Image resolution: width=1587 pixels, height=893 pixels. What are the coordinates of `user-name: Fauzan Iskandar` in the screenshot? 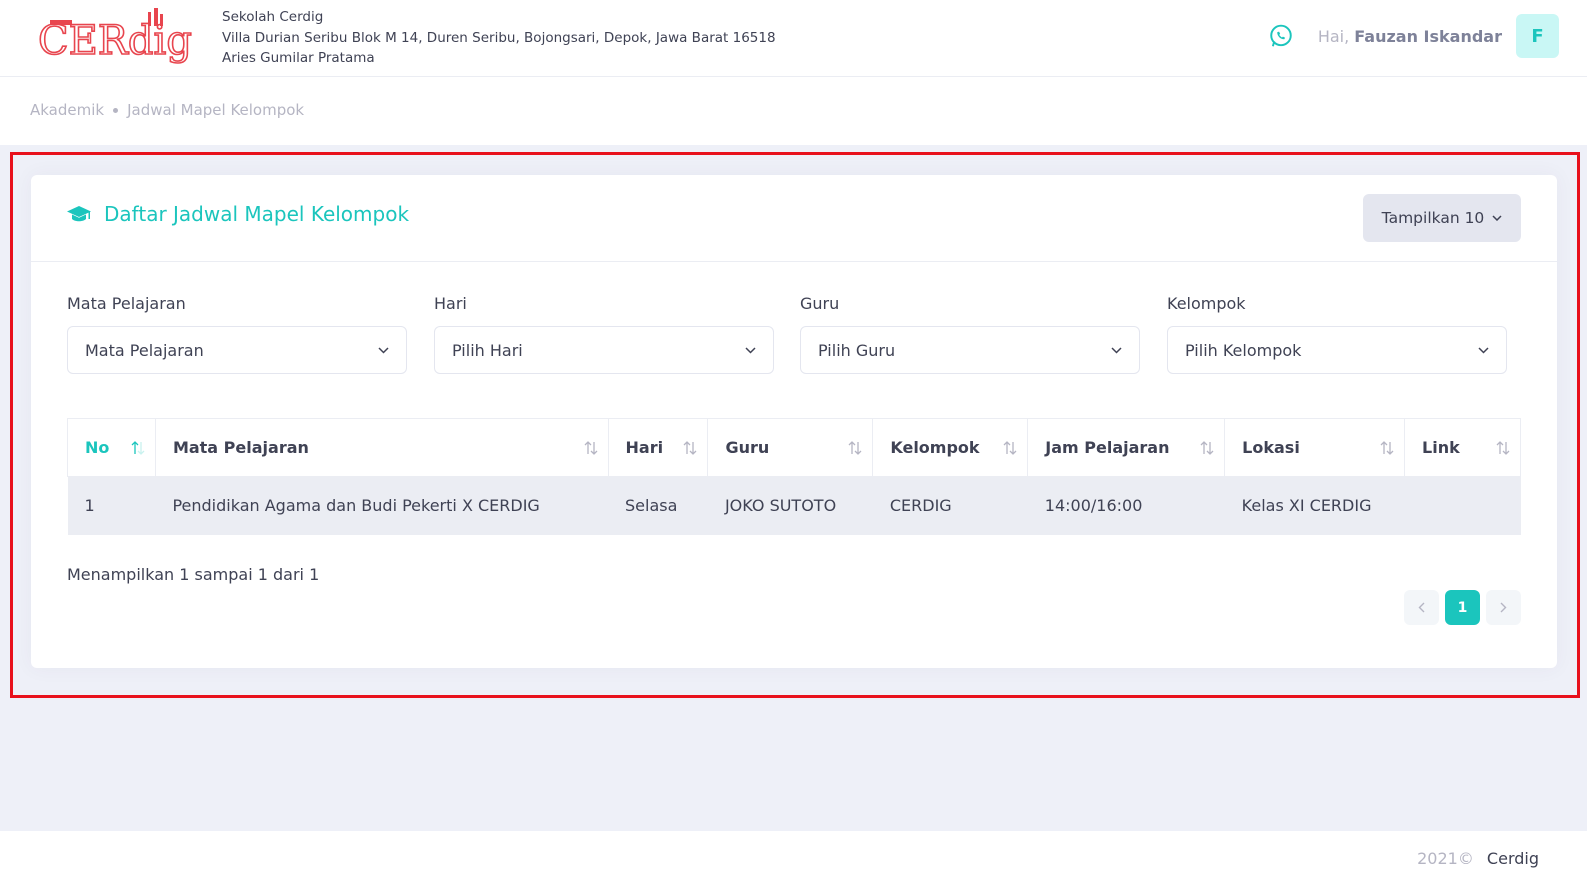 It's located at (1428, 36).